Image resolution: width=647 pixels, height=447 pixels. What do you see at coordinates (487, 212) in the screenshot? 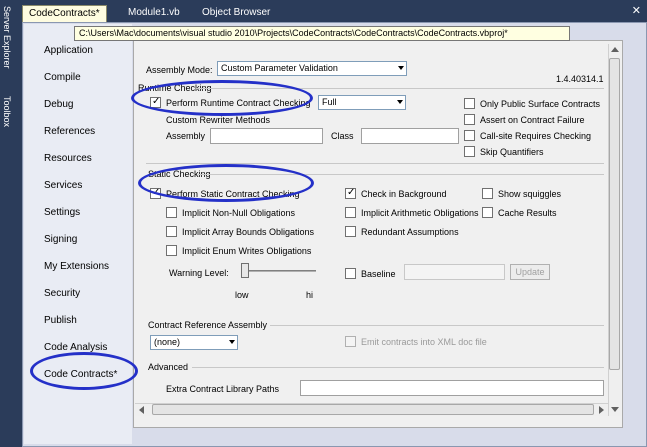
I see `cache-results-checkbox` at bounding box center [487, 212].